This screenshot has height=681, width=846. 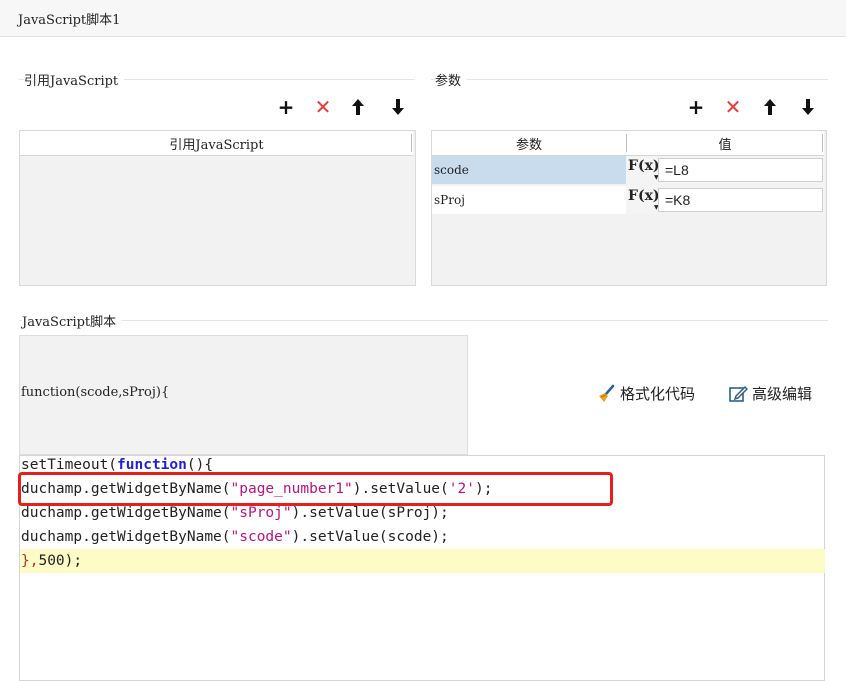 I want to click on code-token: setTimeout(, so click(x=69, y=465).